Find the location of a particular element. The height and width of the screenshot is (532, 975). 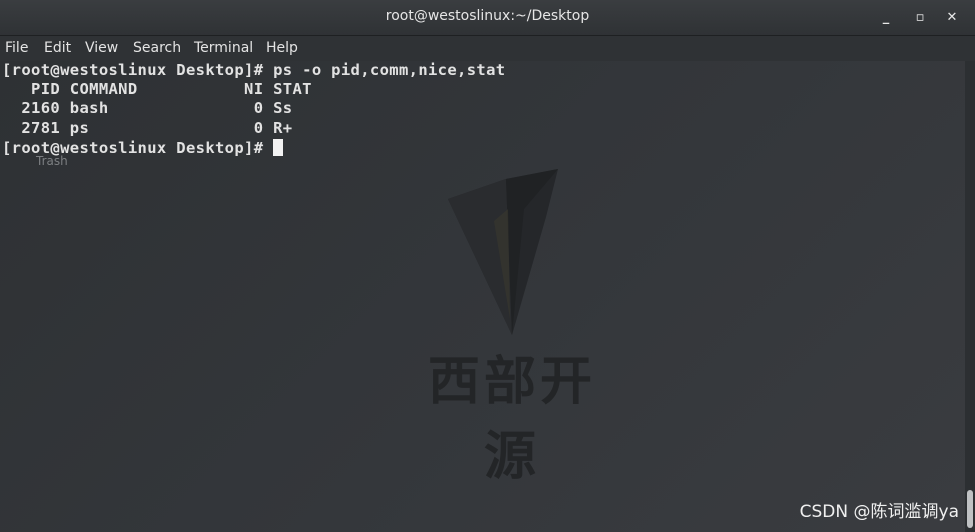

window-title: root@westoslinux:~/Desktop is located at coordinates (487, 16).